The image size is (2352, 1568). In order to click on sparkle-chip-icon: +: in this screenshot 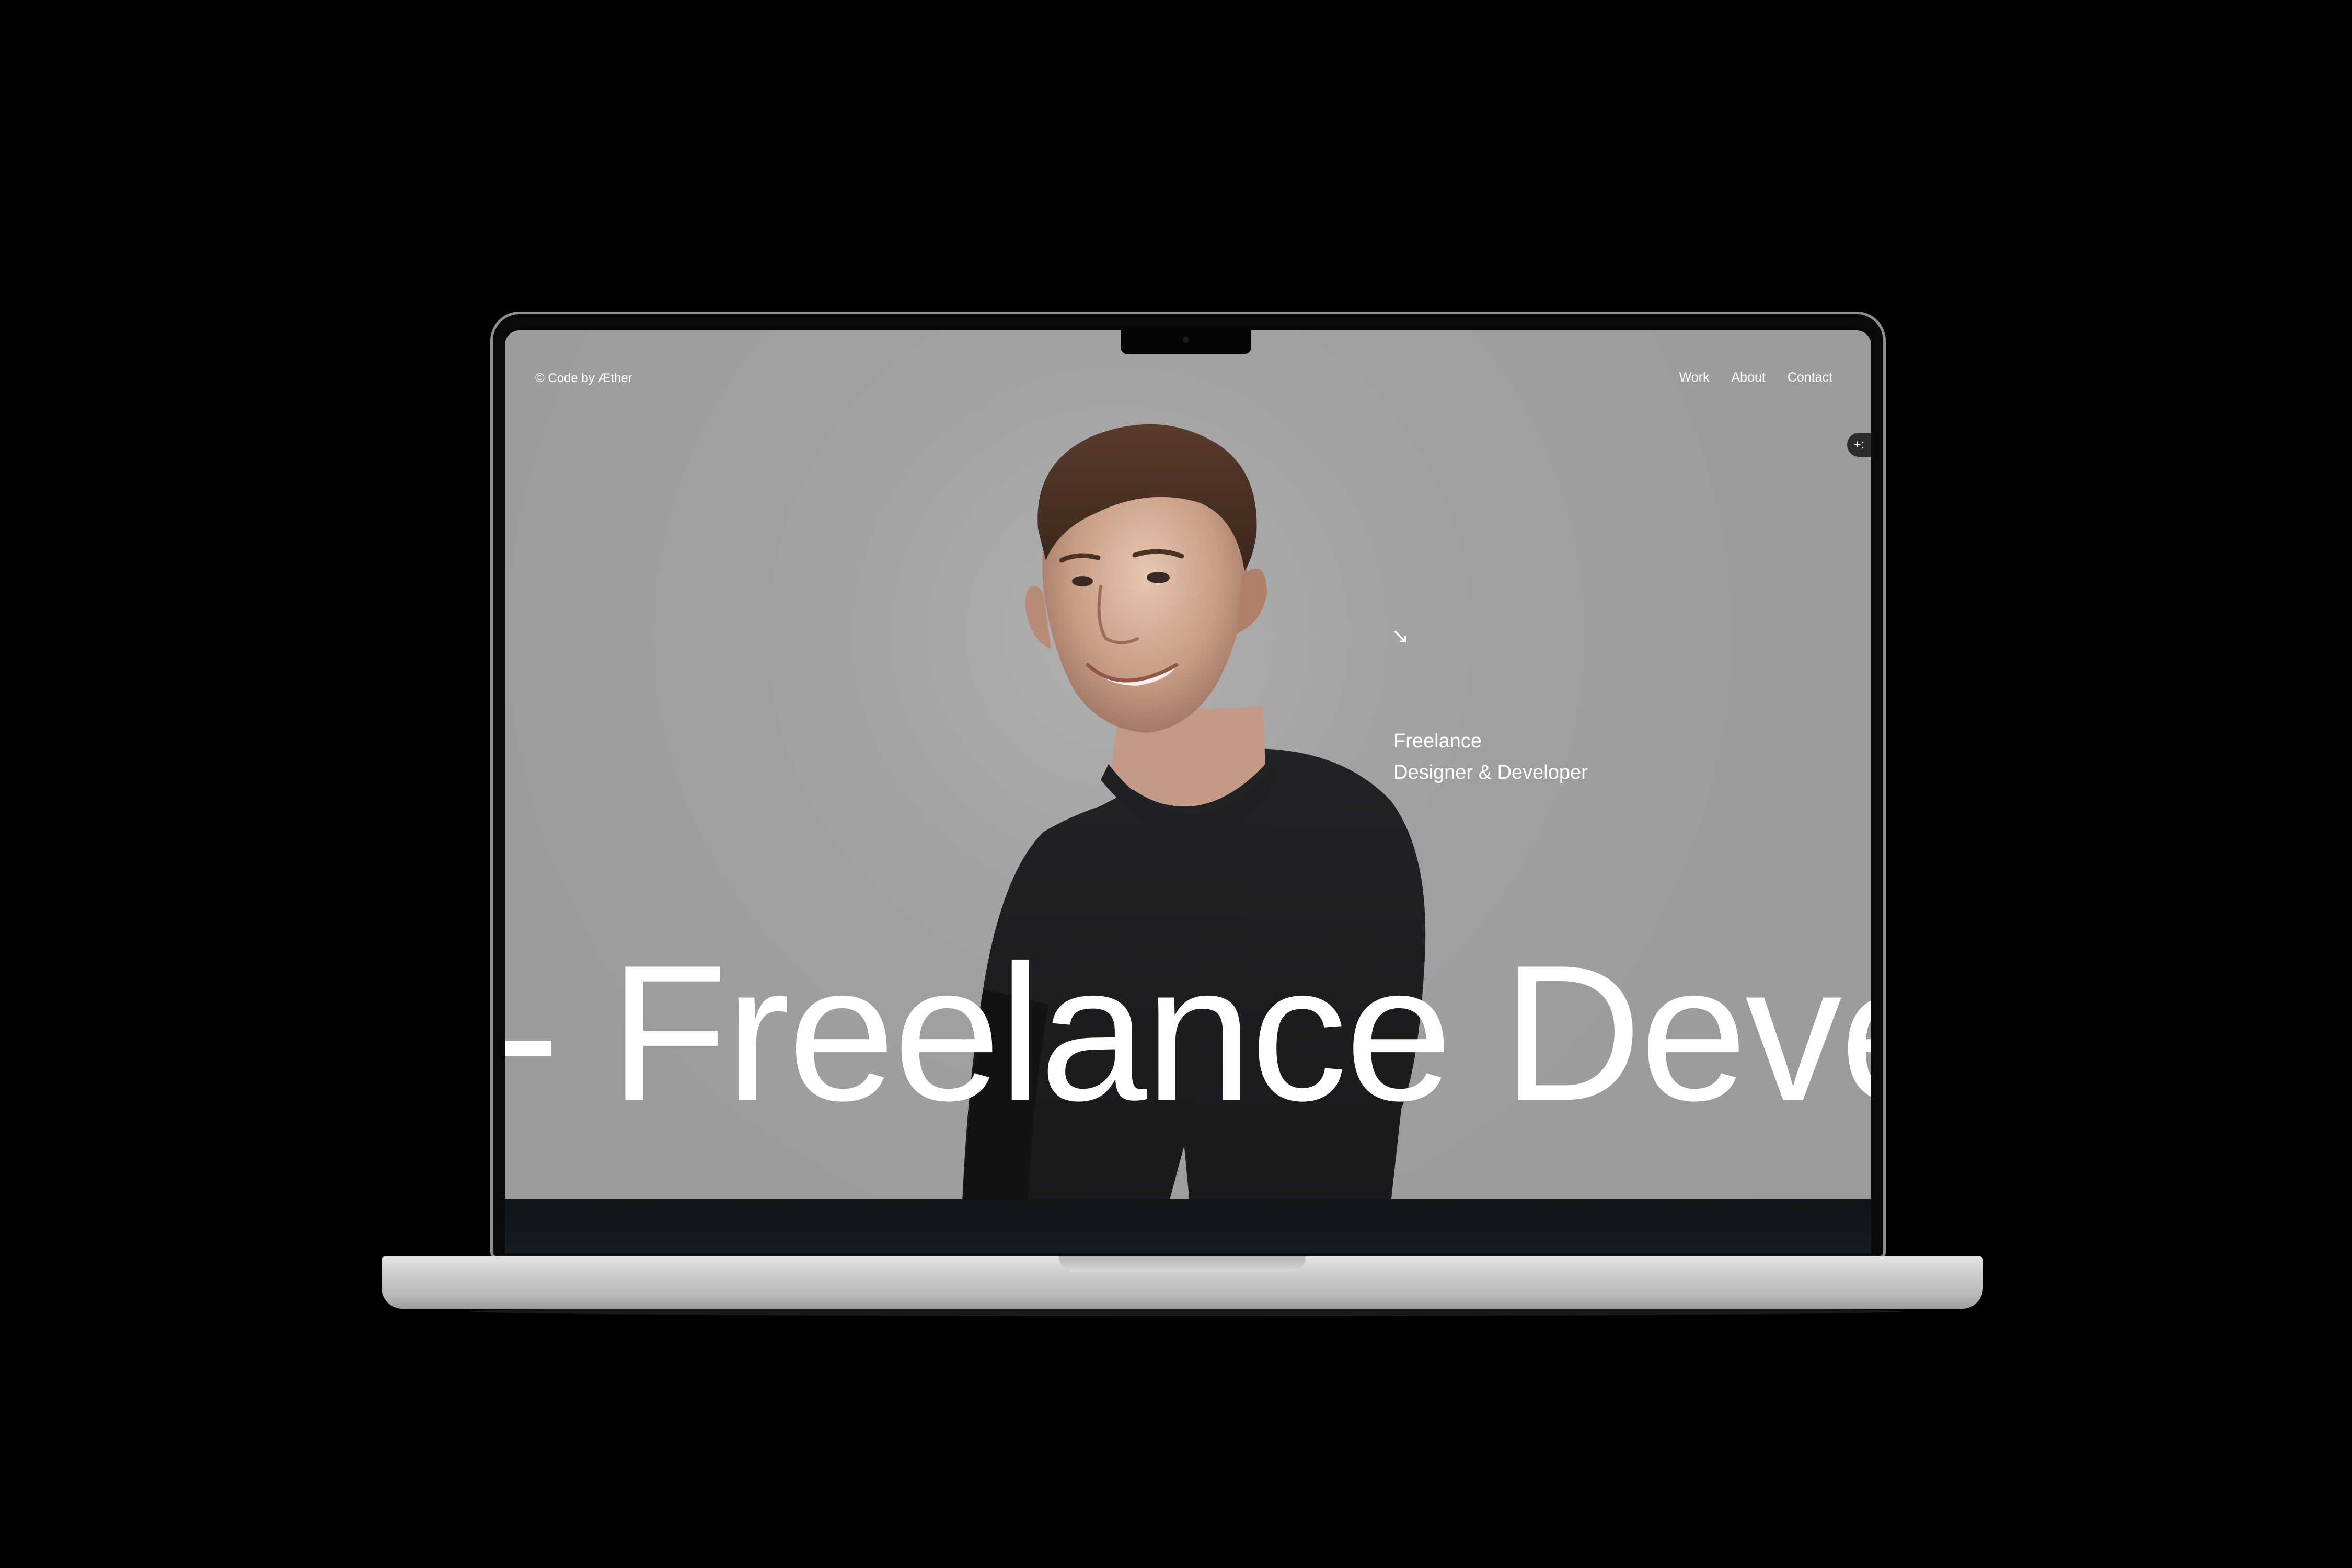, I will do `click(1859, 445)`.